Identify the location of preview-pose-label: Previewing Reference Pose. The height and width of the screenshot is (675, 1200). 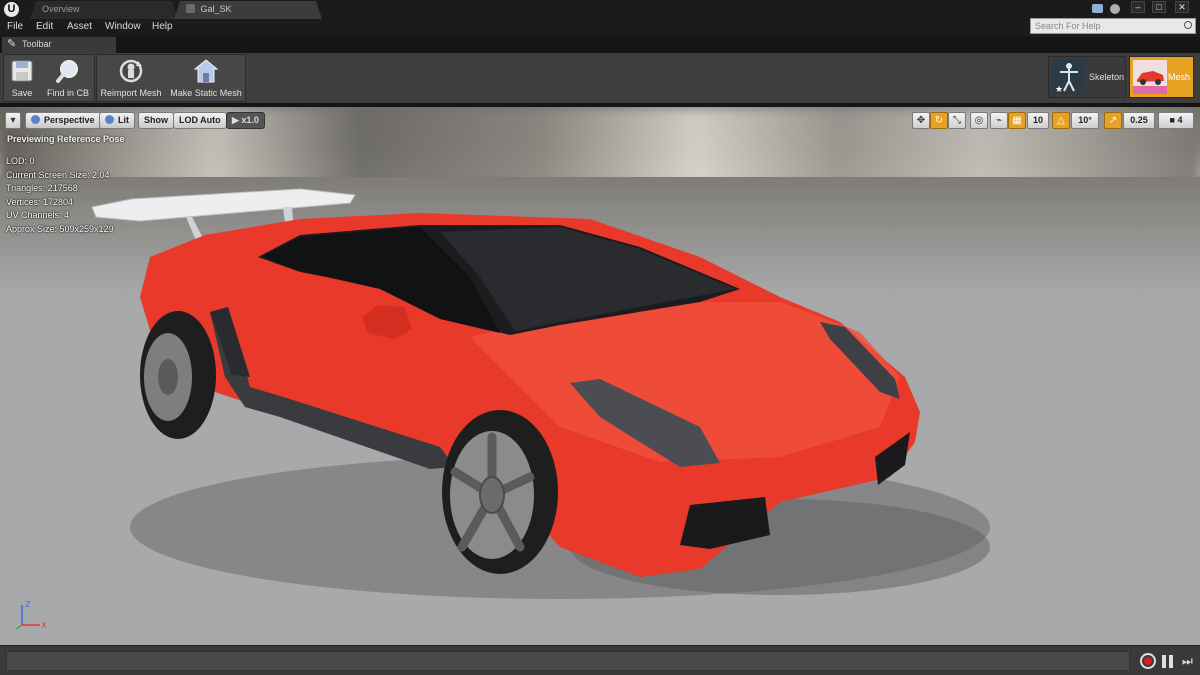
(66, 139).